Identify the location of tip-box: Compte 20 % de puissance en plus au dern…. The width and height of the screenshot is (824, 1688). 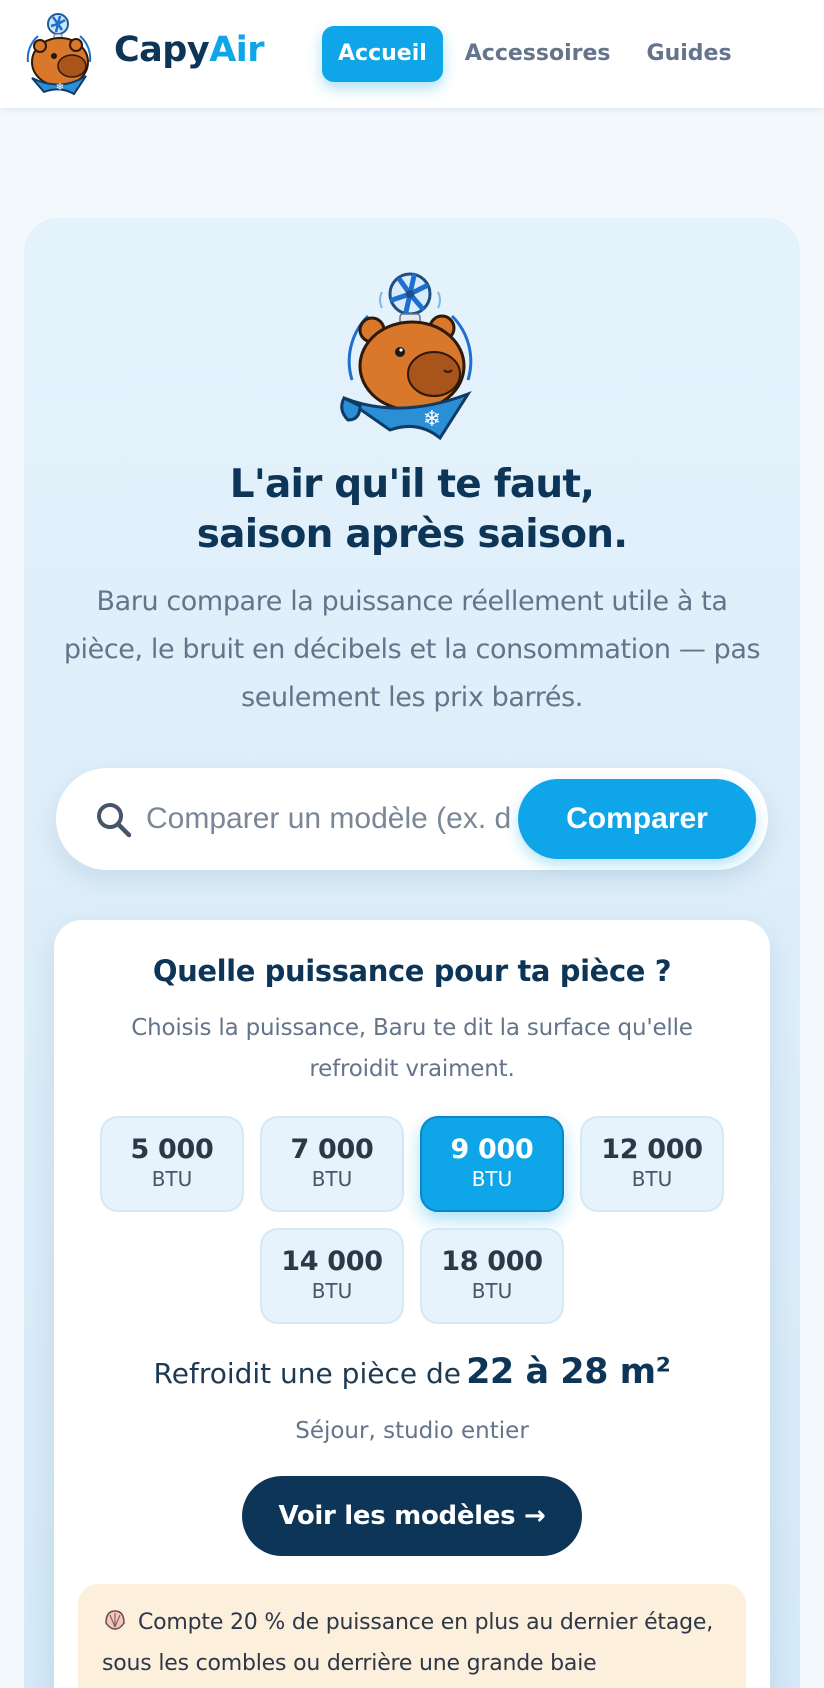
(412, 1636).